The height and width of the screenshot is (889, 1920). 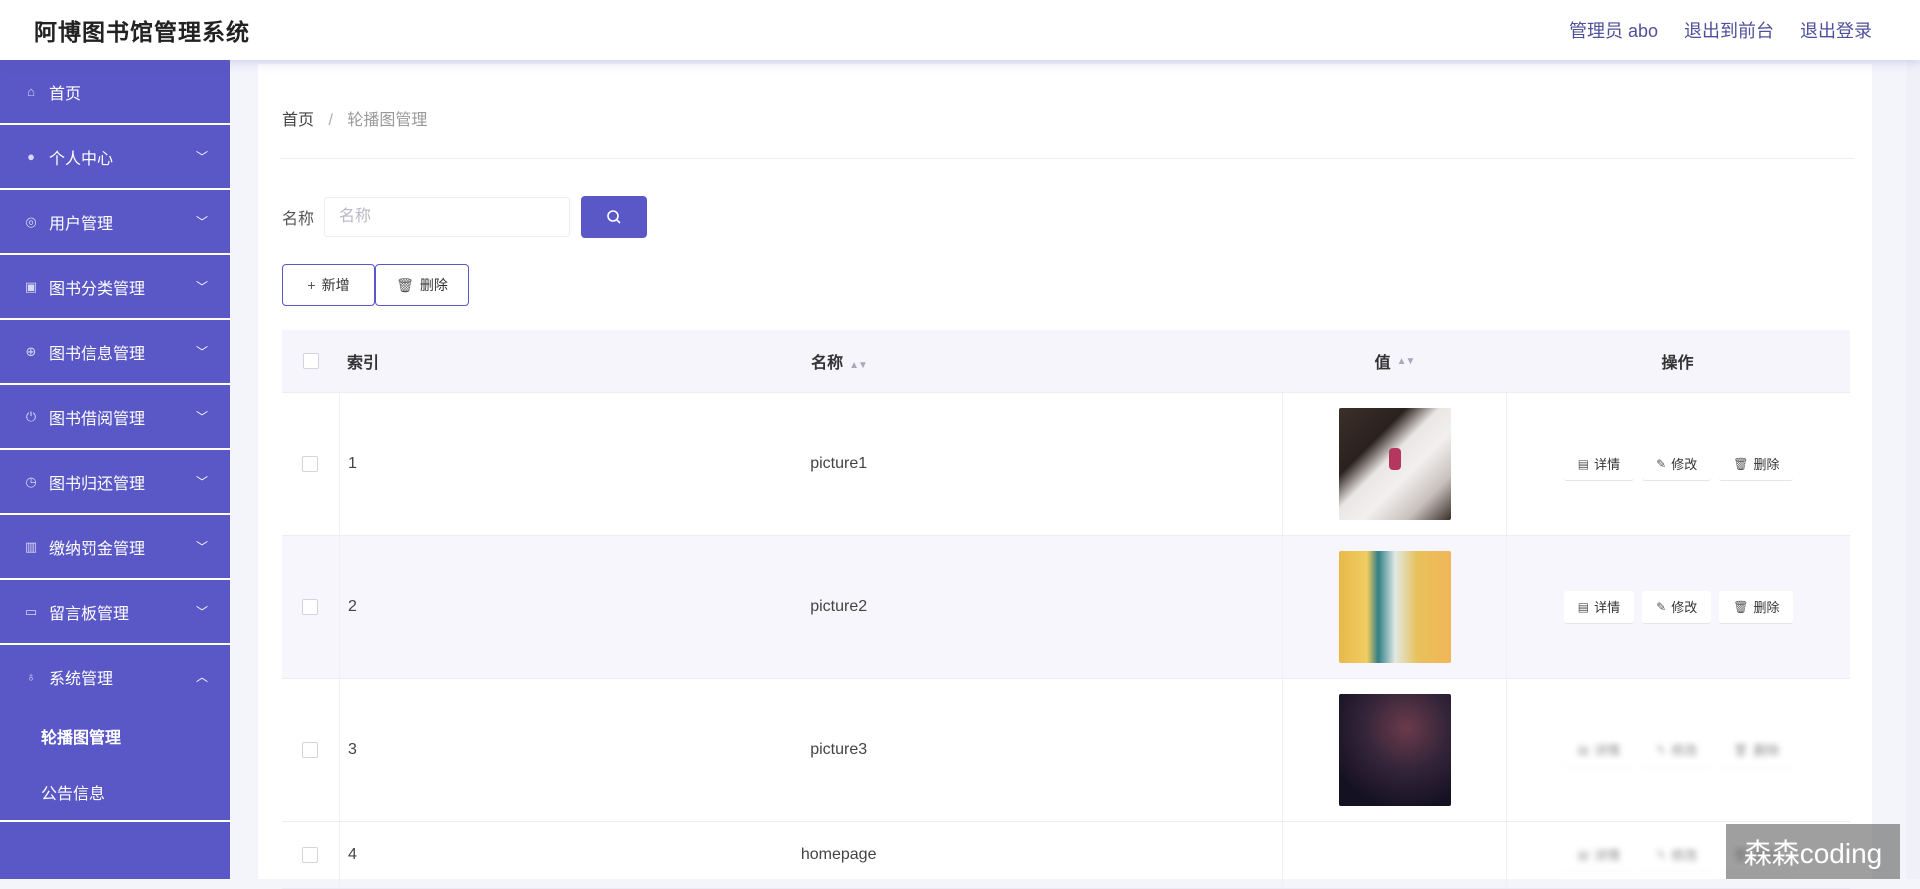 I want to click on breadcrumb-current: 轮播图管理, so click(x=387, y=120).